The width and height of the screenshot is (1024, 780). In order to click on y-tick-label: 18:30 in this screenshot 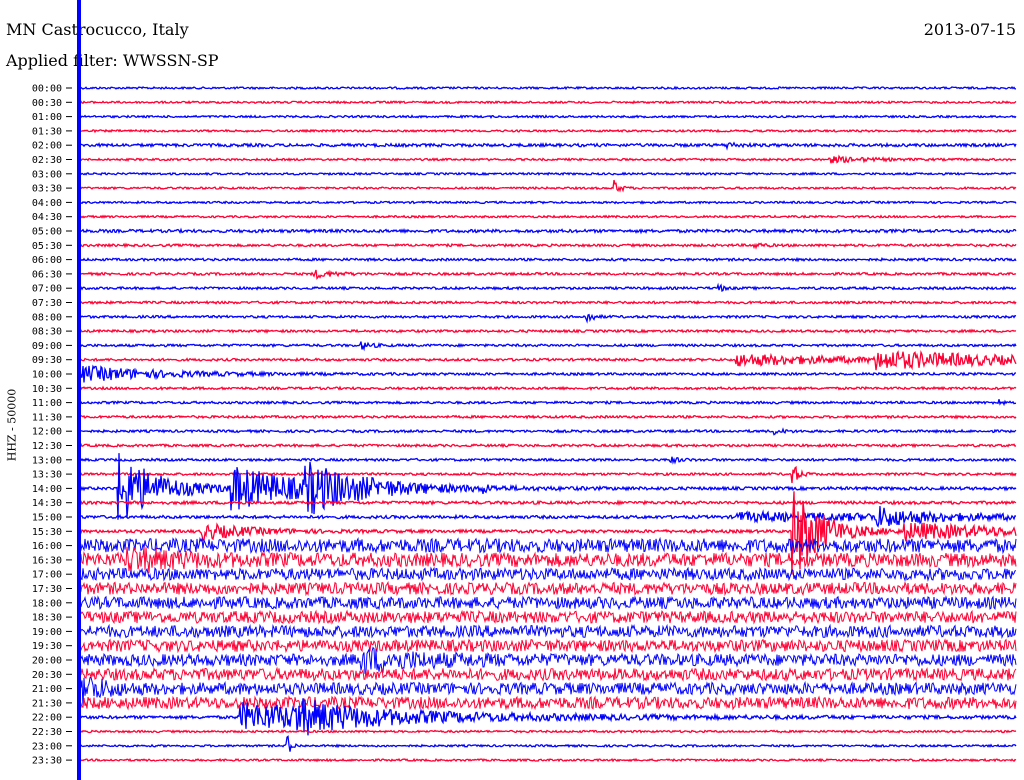, I will do `click(47, 618)`.